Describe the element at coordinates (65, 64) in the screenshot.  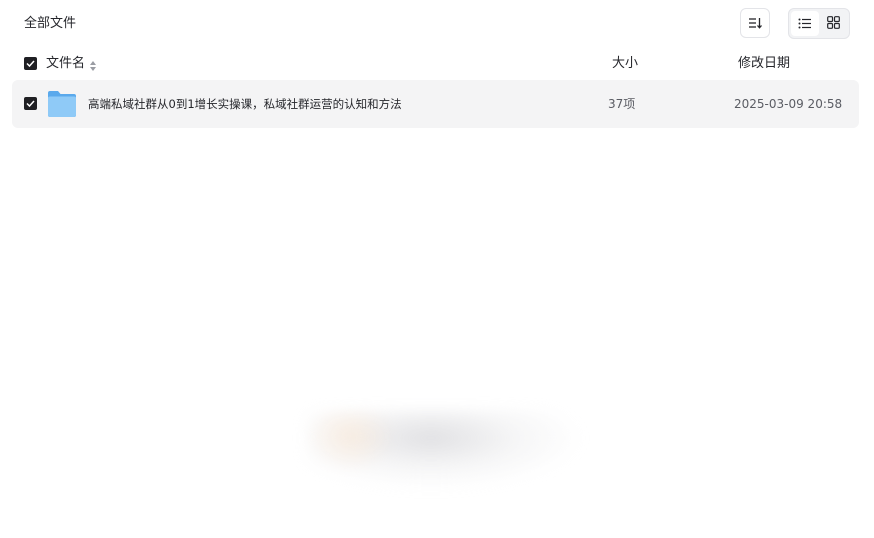
I see `column-header-name: 文件名` at that location.